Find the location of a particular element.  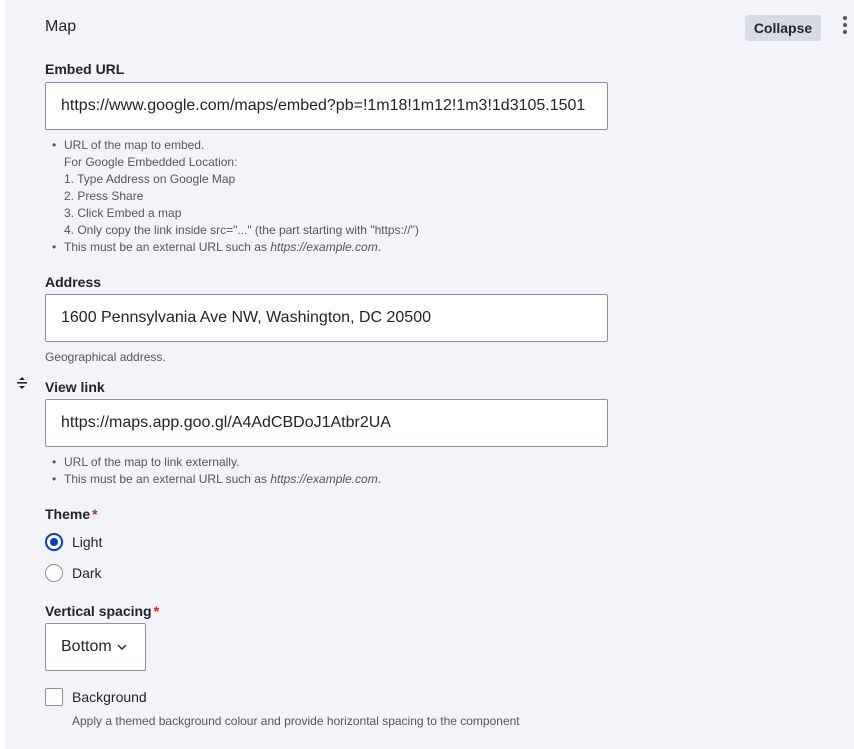

chevron-down-icon is located at coordinates (122, 647).